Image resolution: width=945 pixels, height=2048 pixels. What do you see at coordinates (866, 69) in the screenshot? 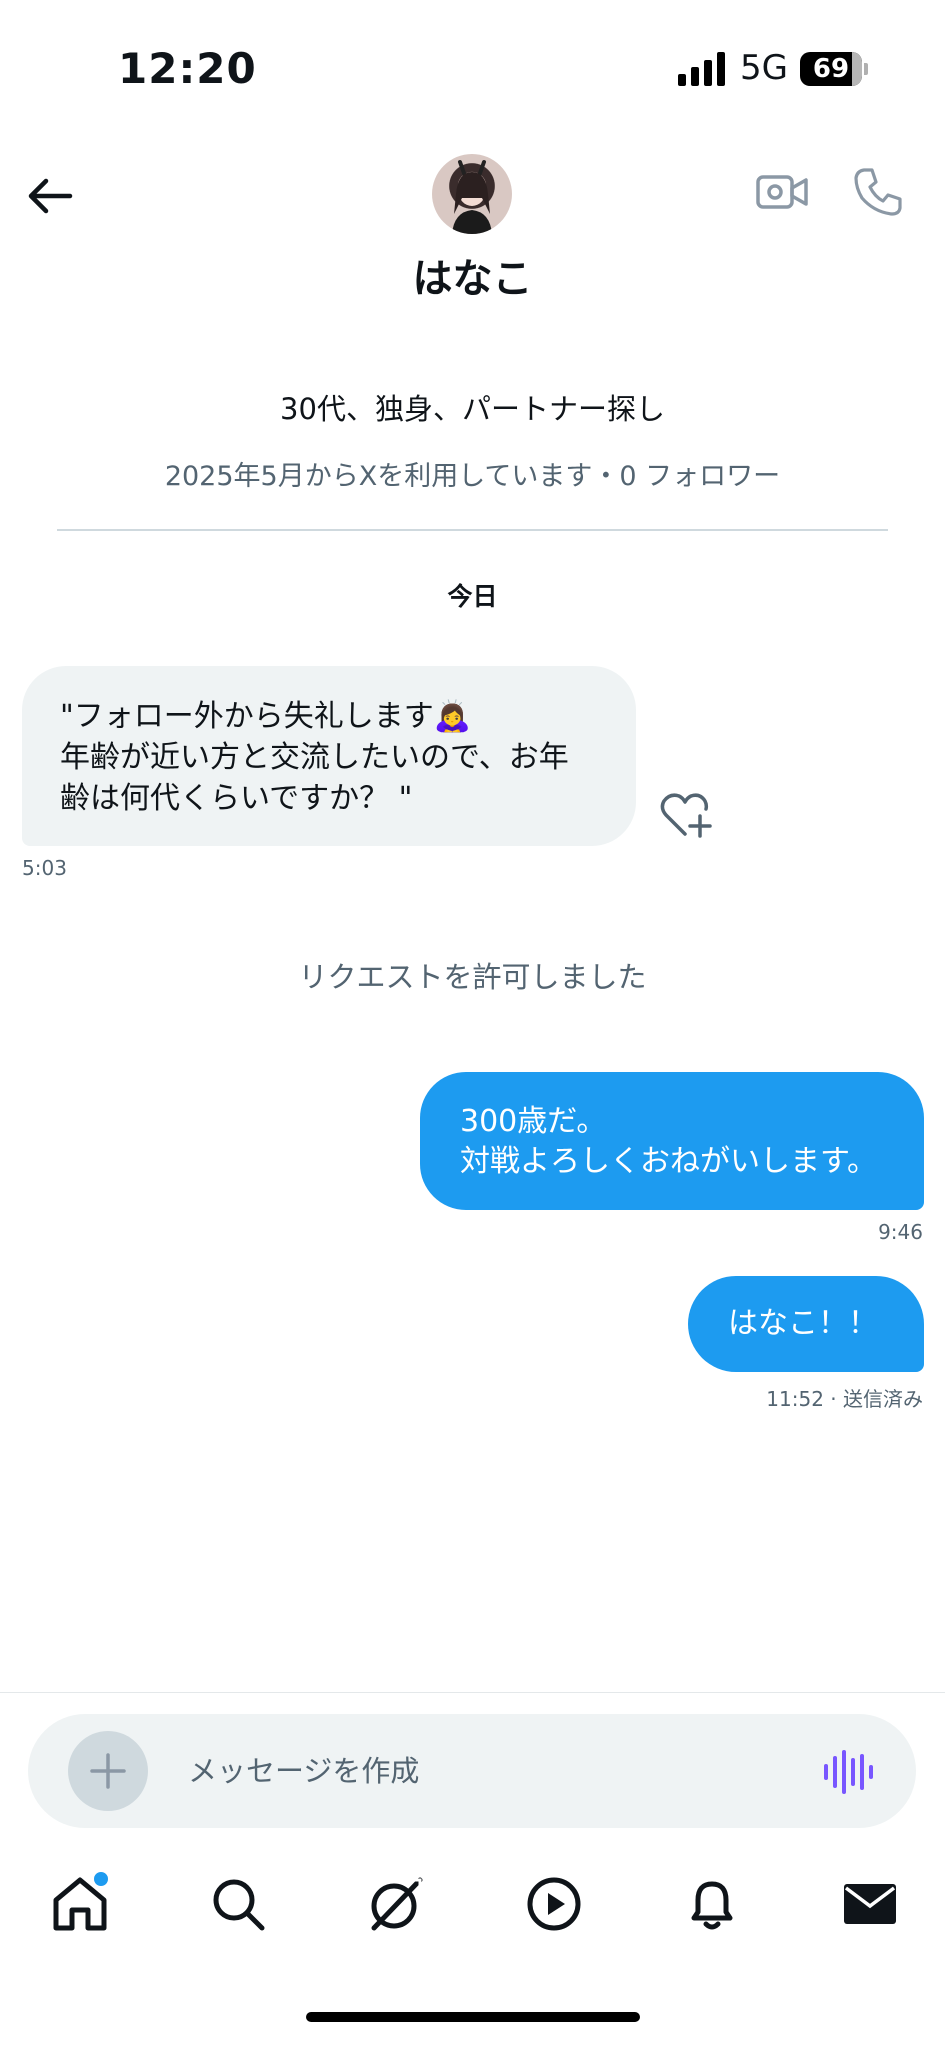
I see `battery-cap` at bounding box center [866, 69].